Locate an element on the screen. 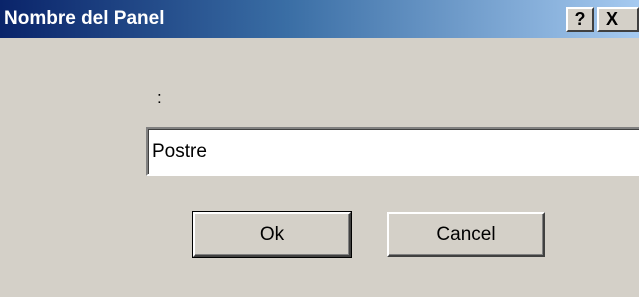 This screenshot has height=297, width=639. help-button: ? is located at coordinates (580, 19).